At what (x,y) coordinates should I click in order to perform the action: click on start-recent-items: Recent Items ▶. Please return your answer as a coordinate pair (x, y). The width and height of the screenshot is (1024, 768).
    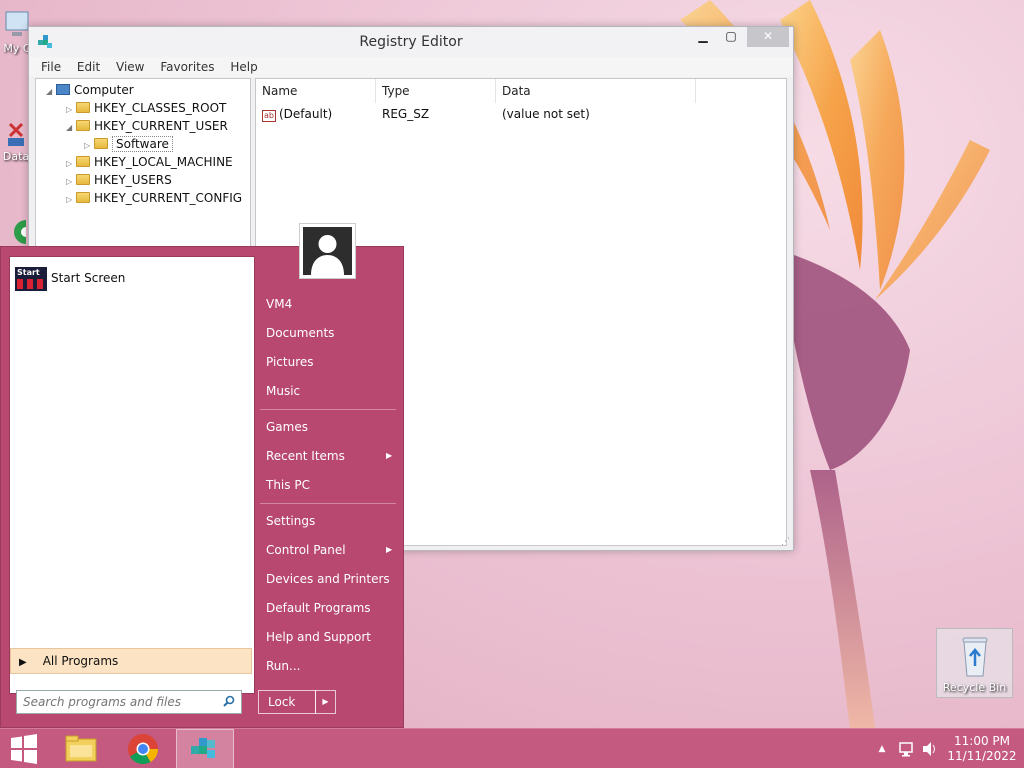
    Looking at the image, I should click on (331, 456).